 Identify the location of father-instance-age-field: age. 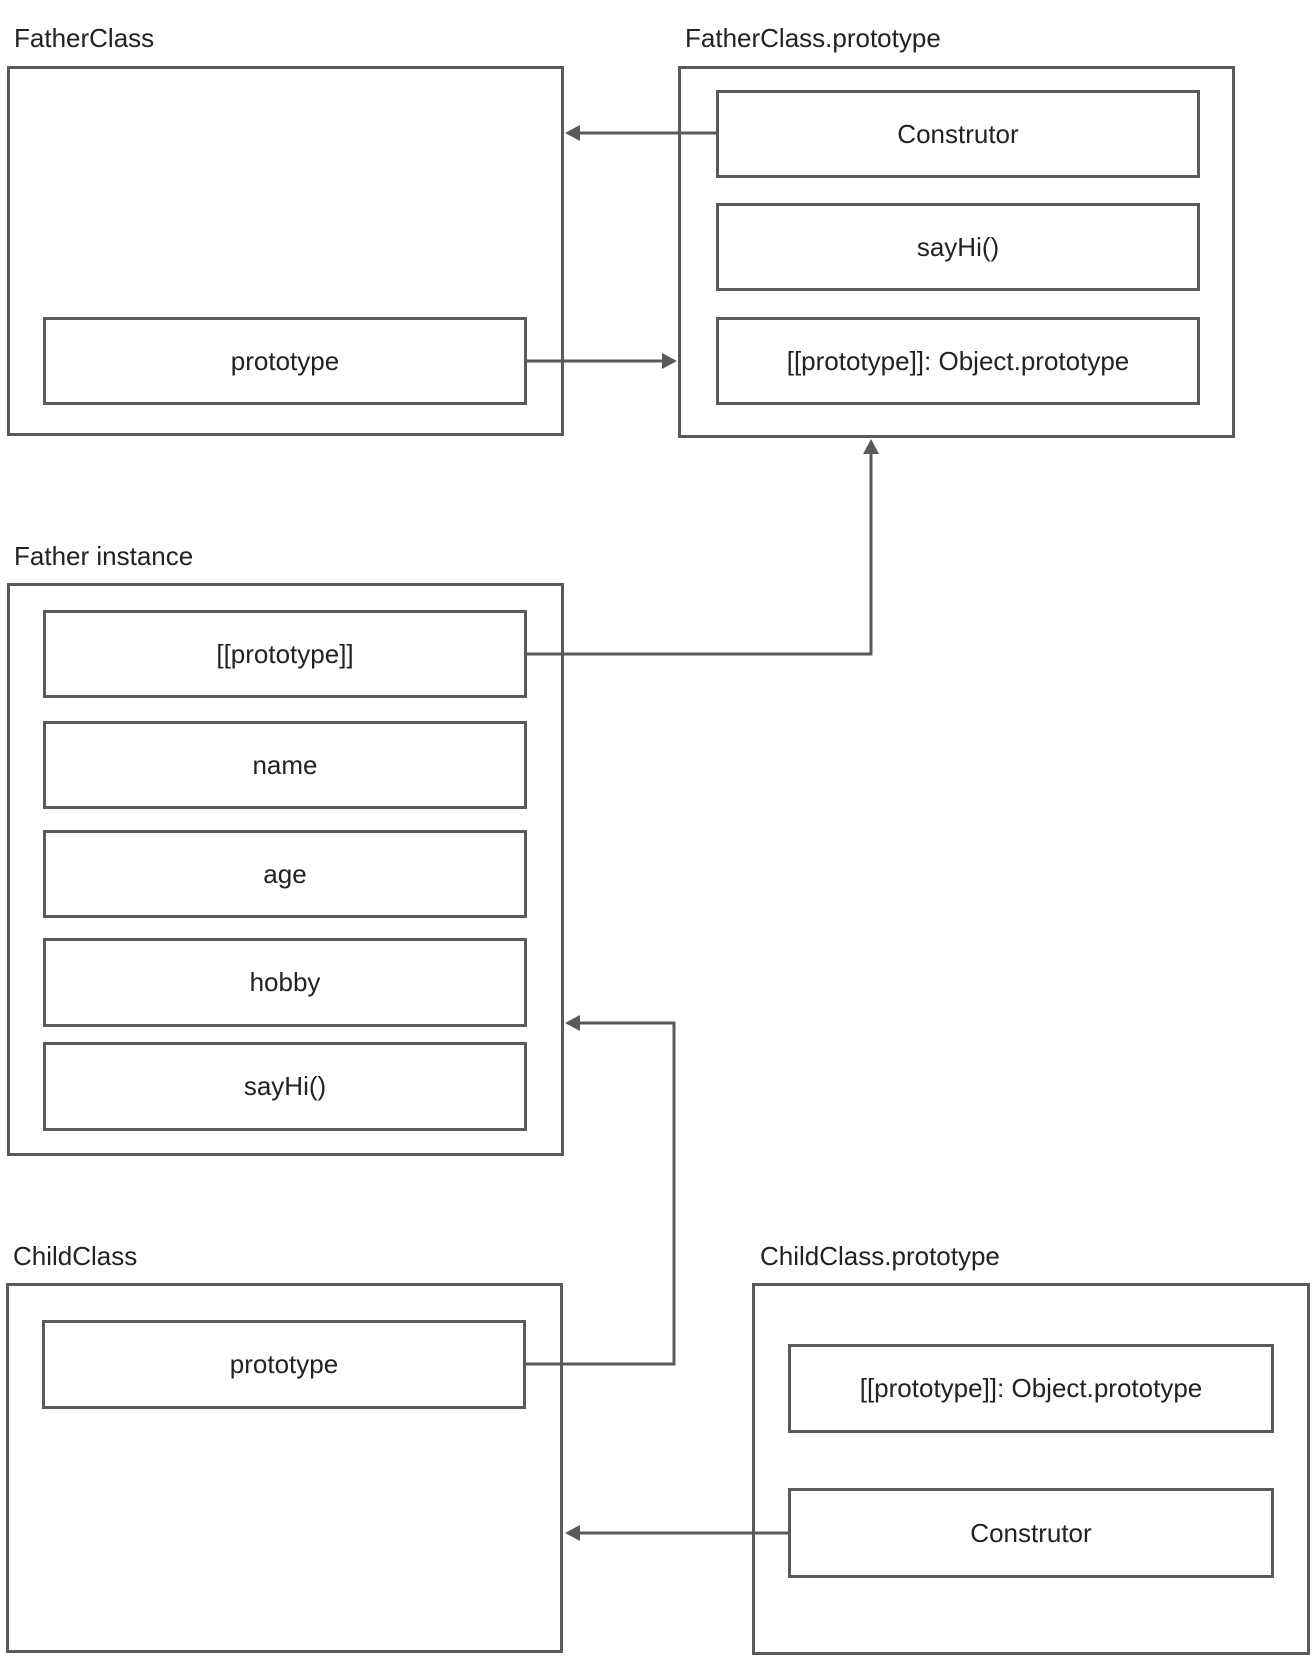
(285, 874).